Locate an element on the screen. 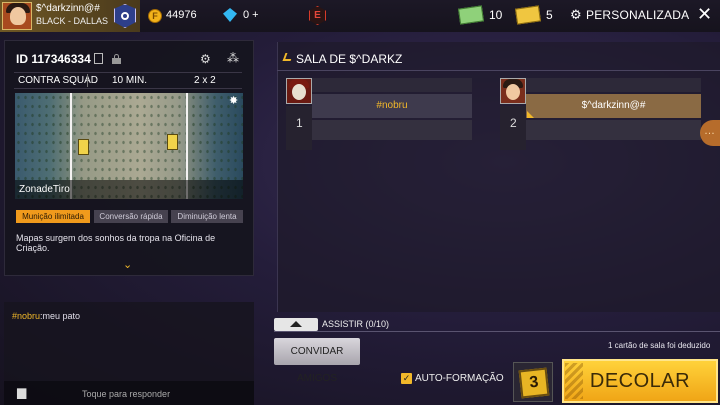 The image size is (720, 405). start-button-stripes is located at coordinates (574, 381).